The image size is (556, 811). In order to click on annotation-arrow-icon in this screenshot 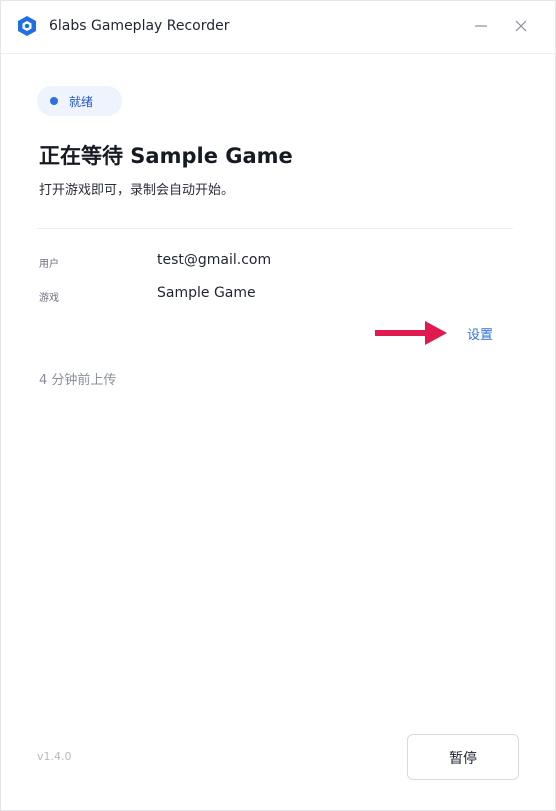, I will do `click(411, 333)`.